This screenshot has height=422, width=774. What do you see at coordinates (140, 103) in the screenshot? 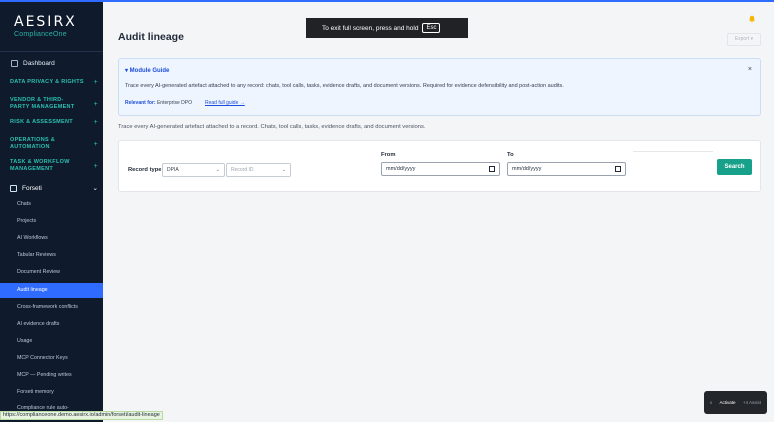
I see `relevant-label: Relevant for:` at bounding box center [140, 103].